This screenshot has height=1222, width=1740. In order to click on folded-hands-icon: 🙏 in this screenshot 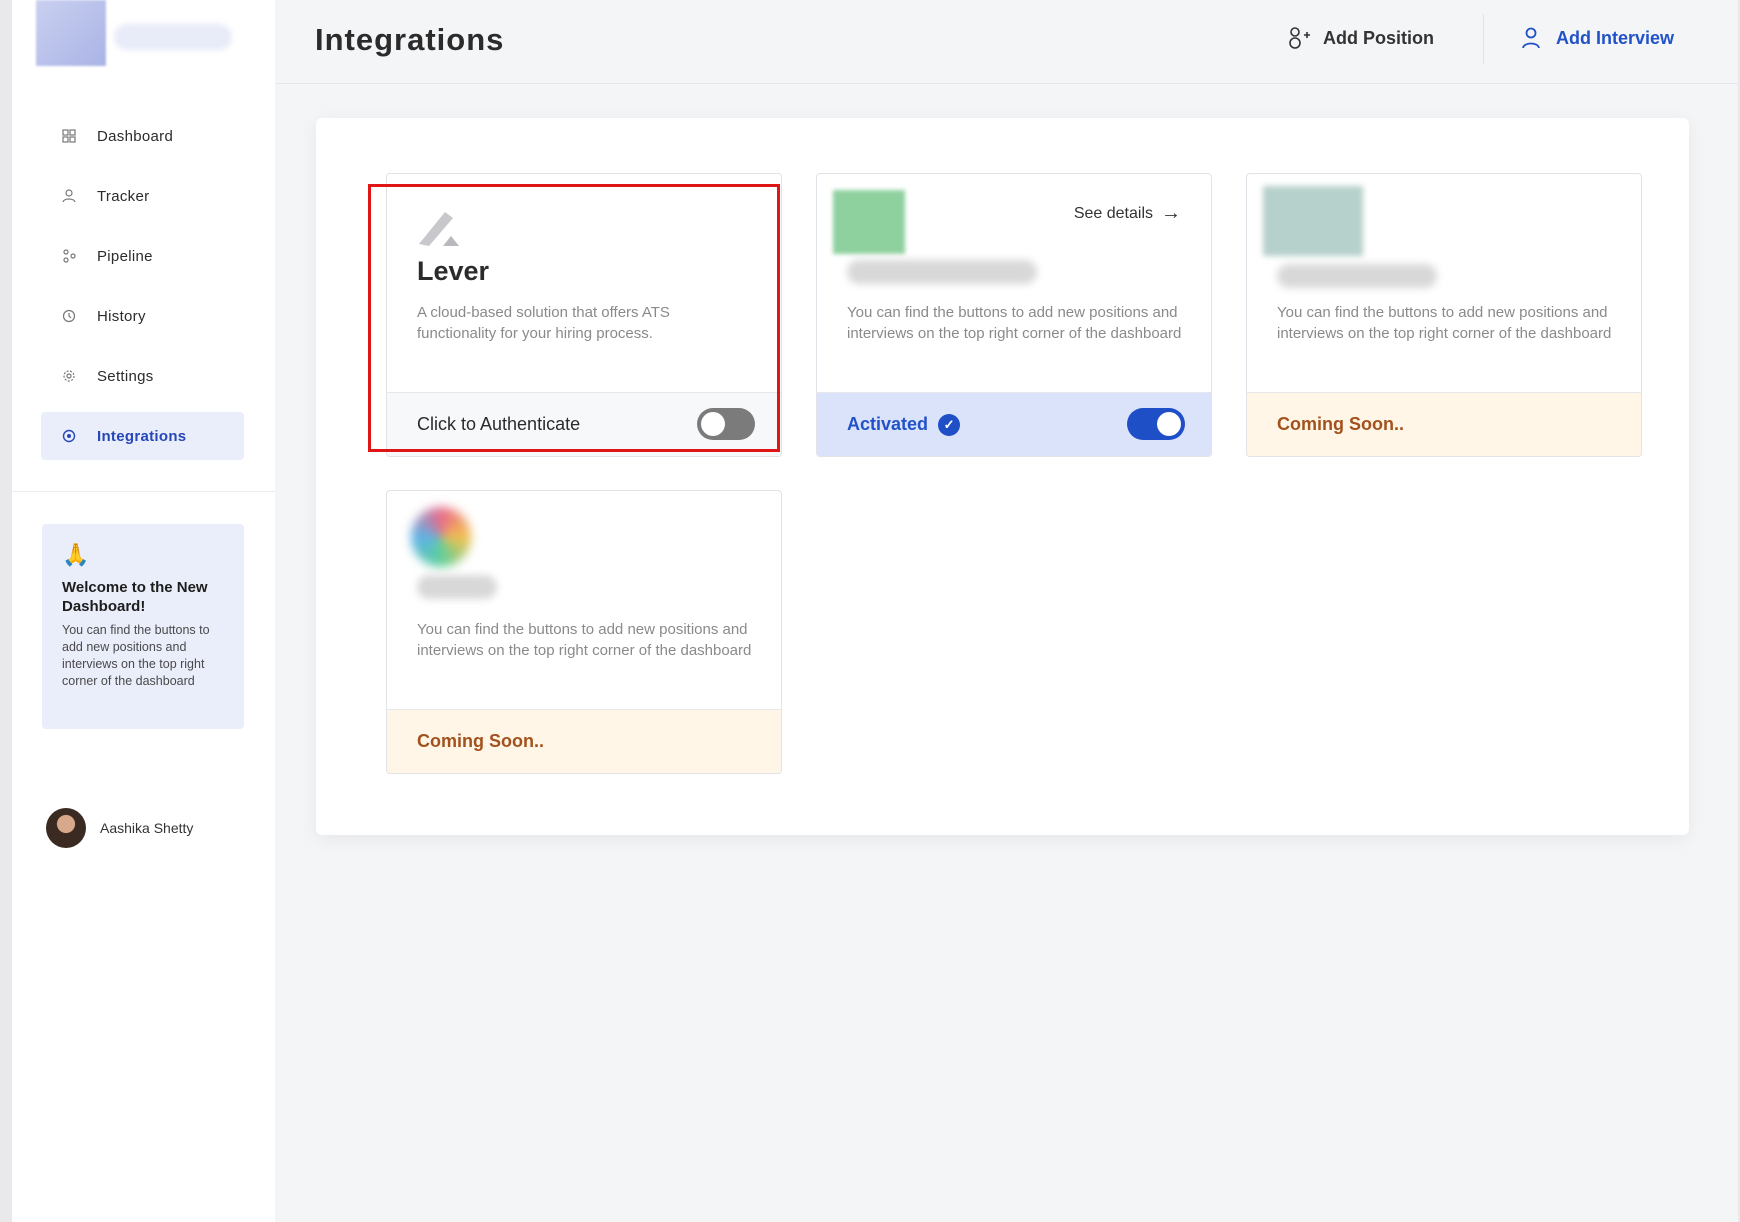, I will do `click(76, 554)`.